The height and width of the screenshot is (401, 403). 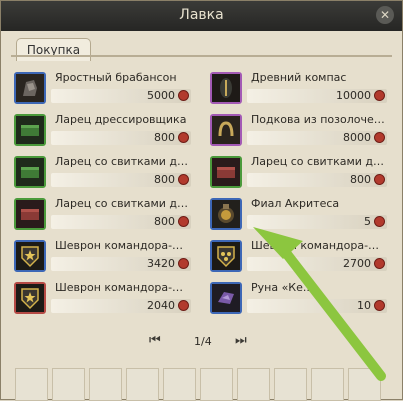 I want to click on tab-divider, so click(x=201, y=56).